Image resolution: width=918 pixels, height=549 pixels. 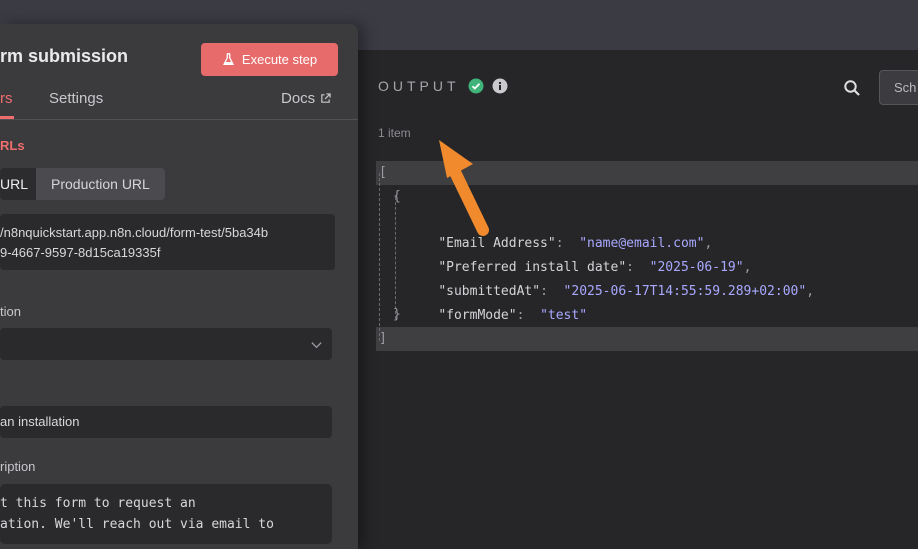 I want to click on production-url-tab: Production URL, so click(x=100, y=184).